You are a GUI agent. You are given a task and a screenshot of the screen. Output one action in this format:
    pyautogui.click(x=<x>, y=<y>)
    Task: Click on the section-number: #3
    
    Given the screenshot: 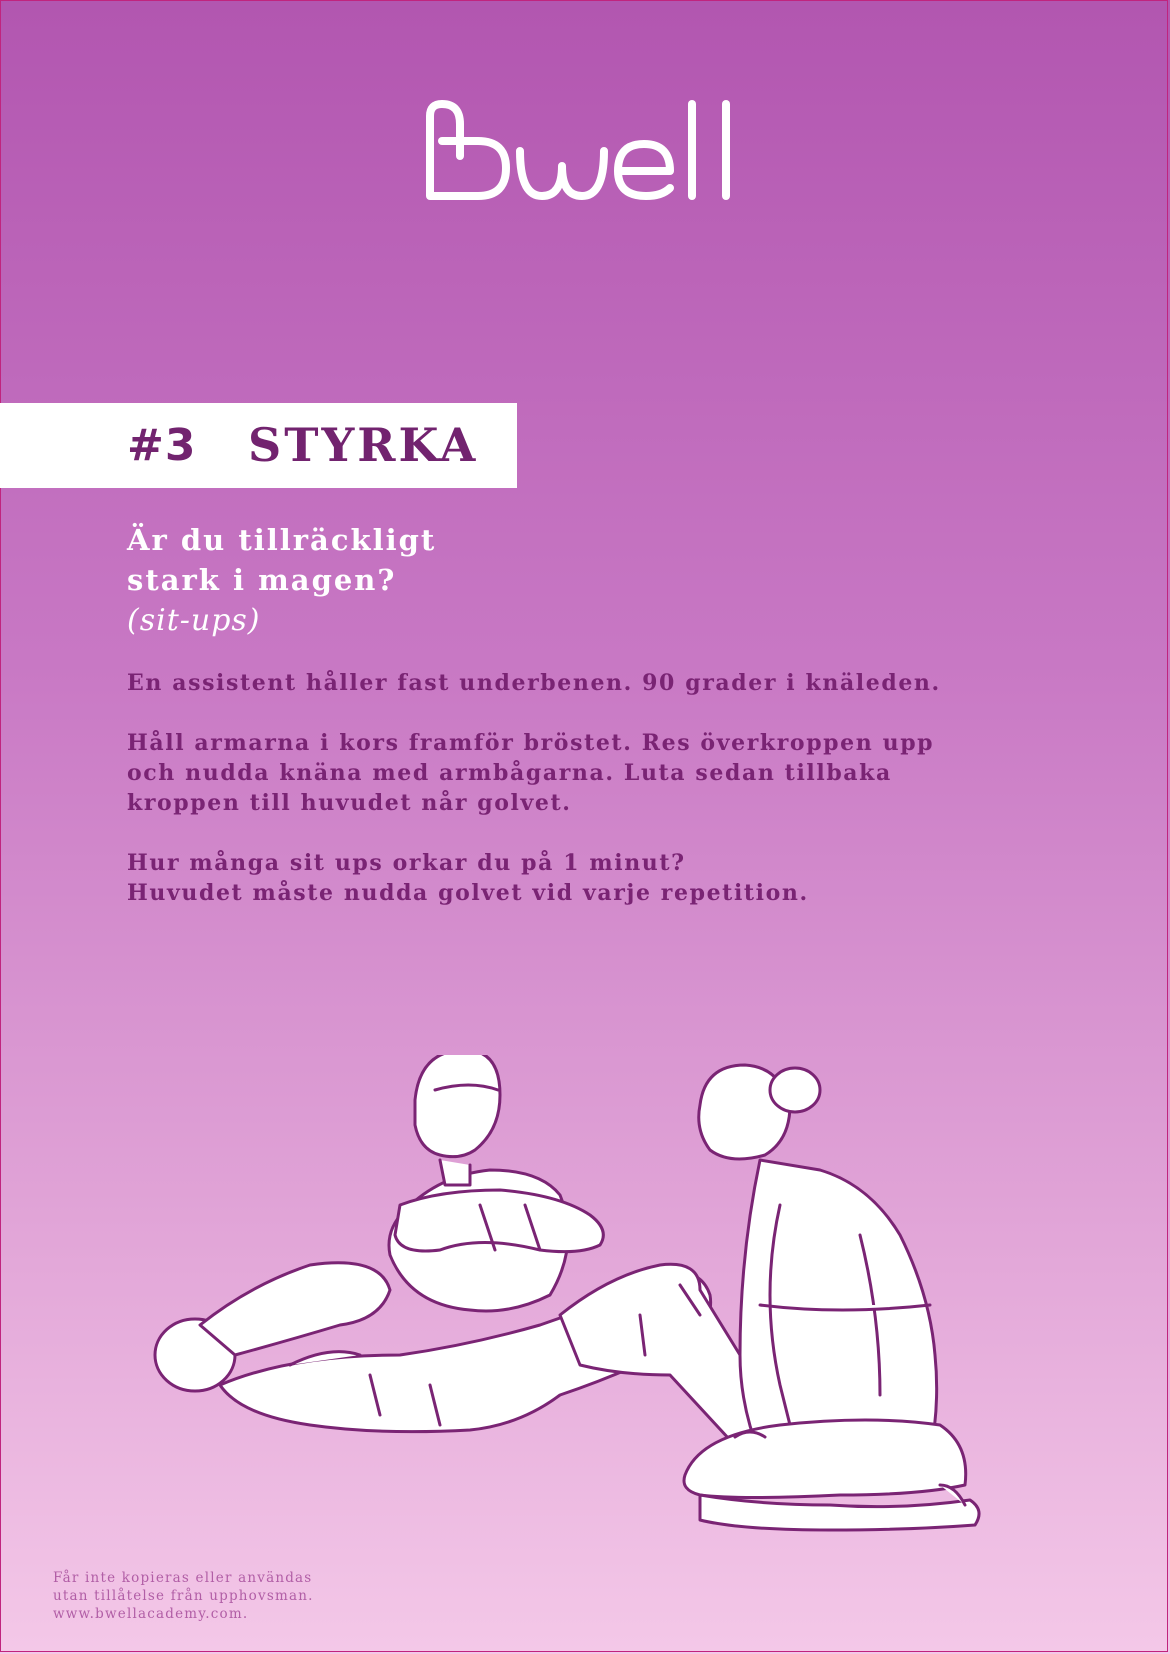 What is the action you would take?
    pyautogui.click(x=162, y=445)
    